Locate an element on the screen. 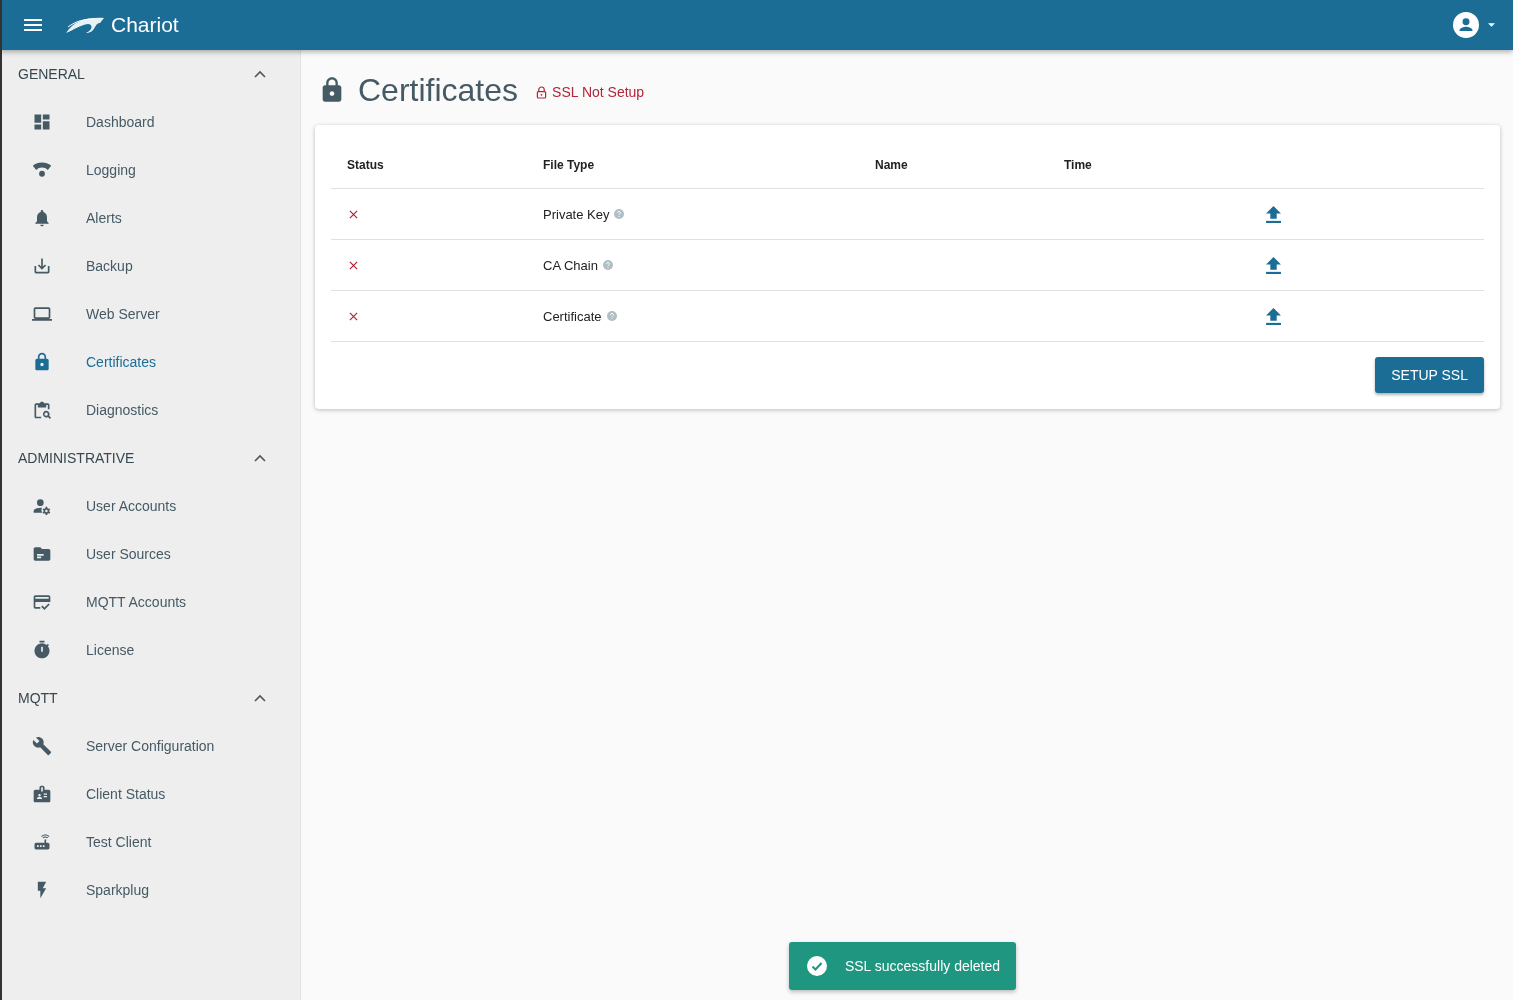  table-cell: Certificate is located at coordinates (572, 316).